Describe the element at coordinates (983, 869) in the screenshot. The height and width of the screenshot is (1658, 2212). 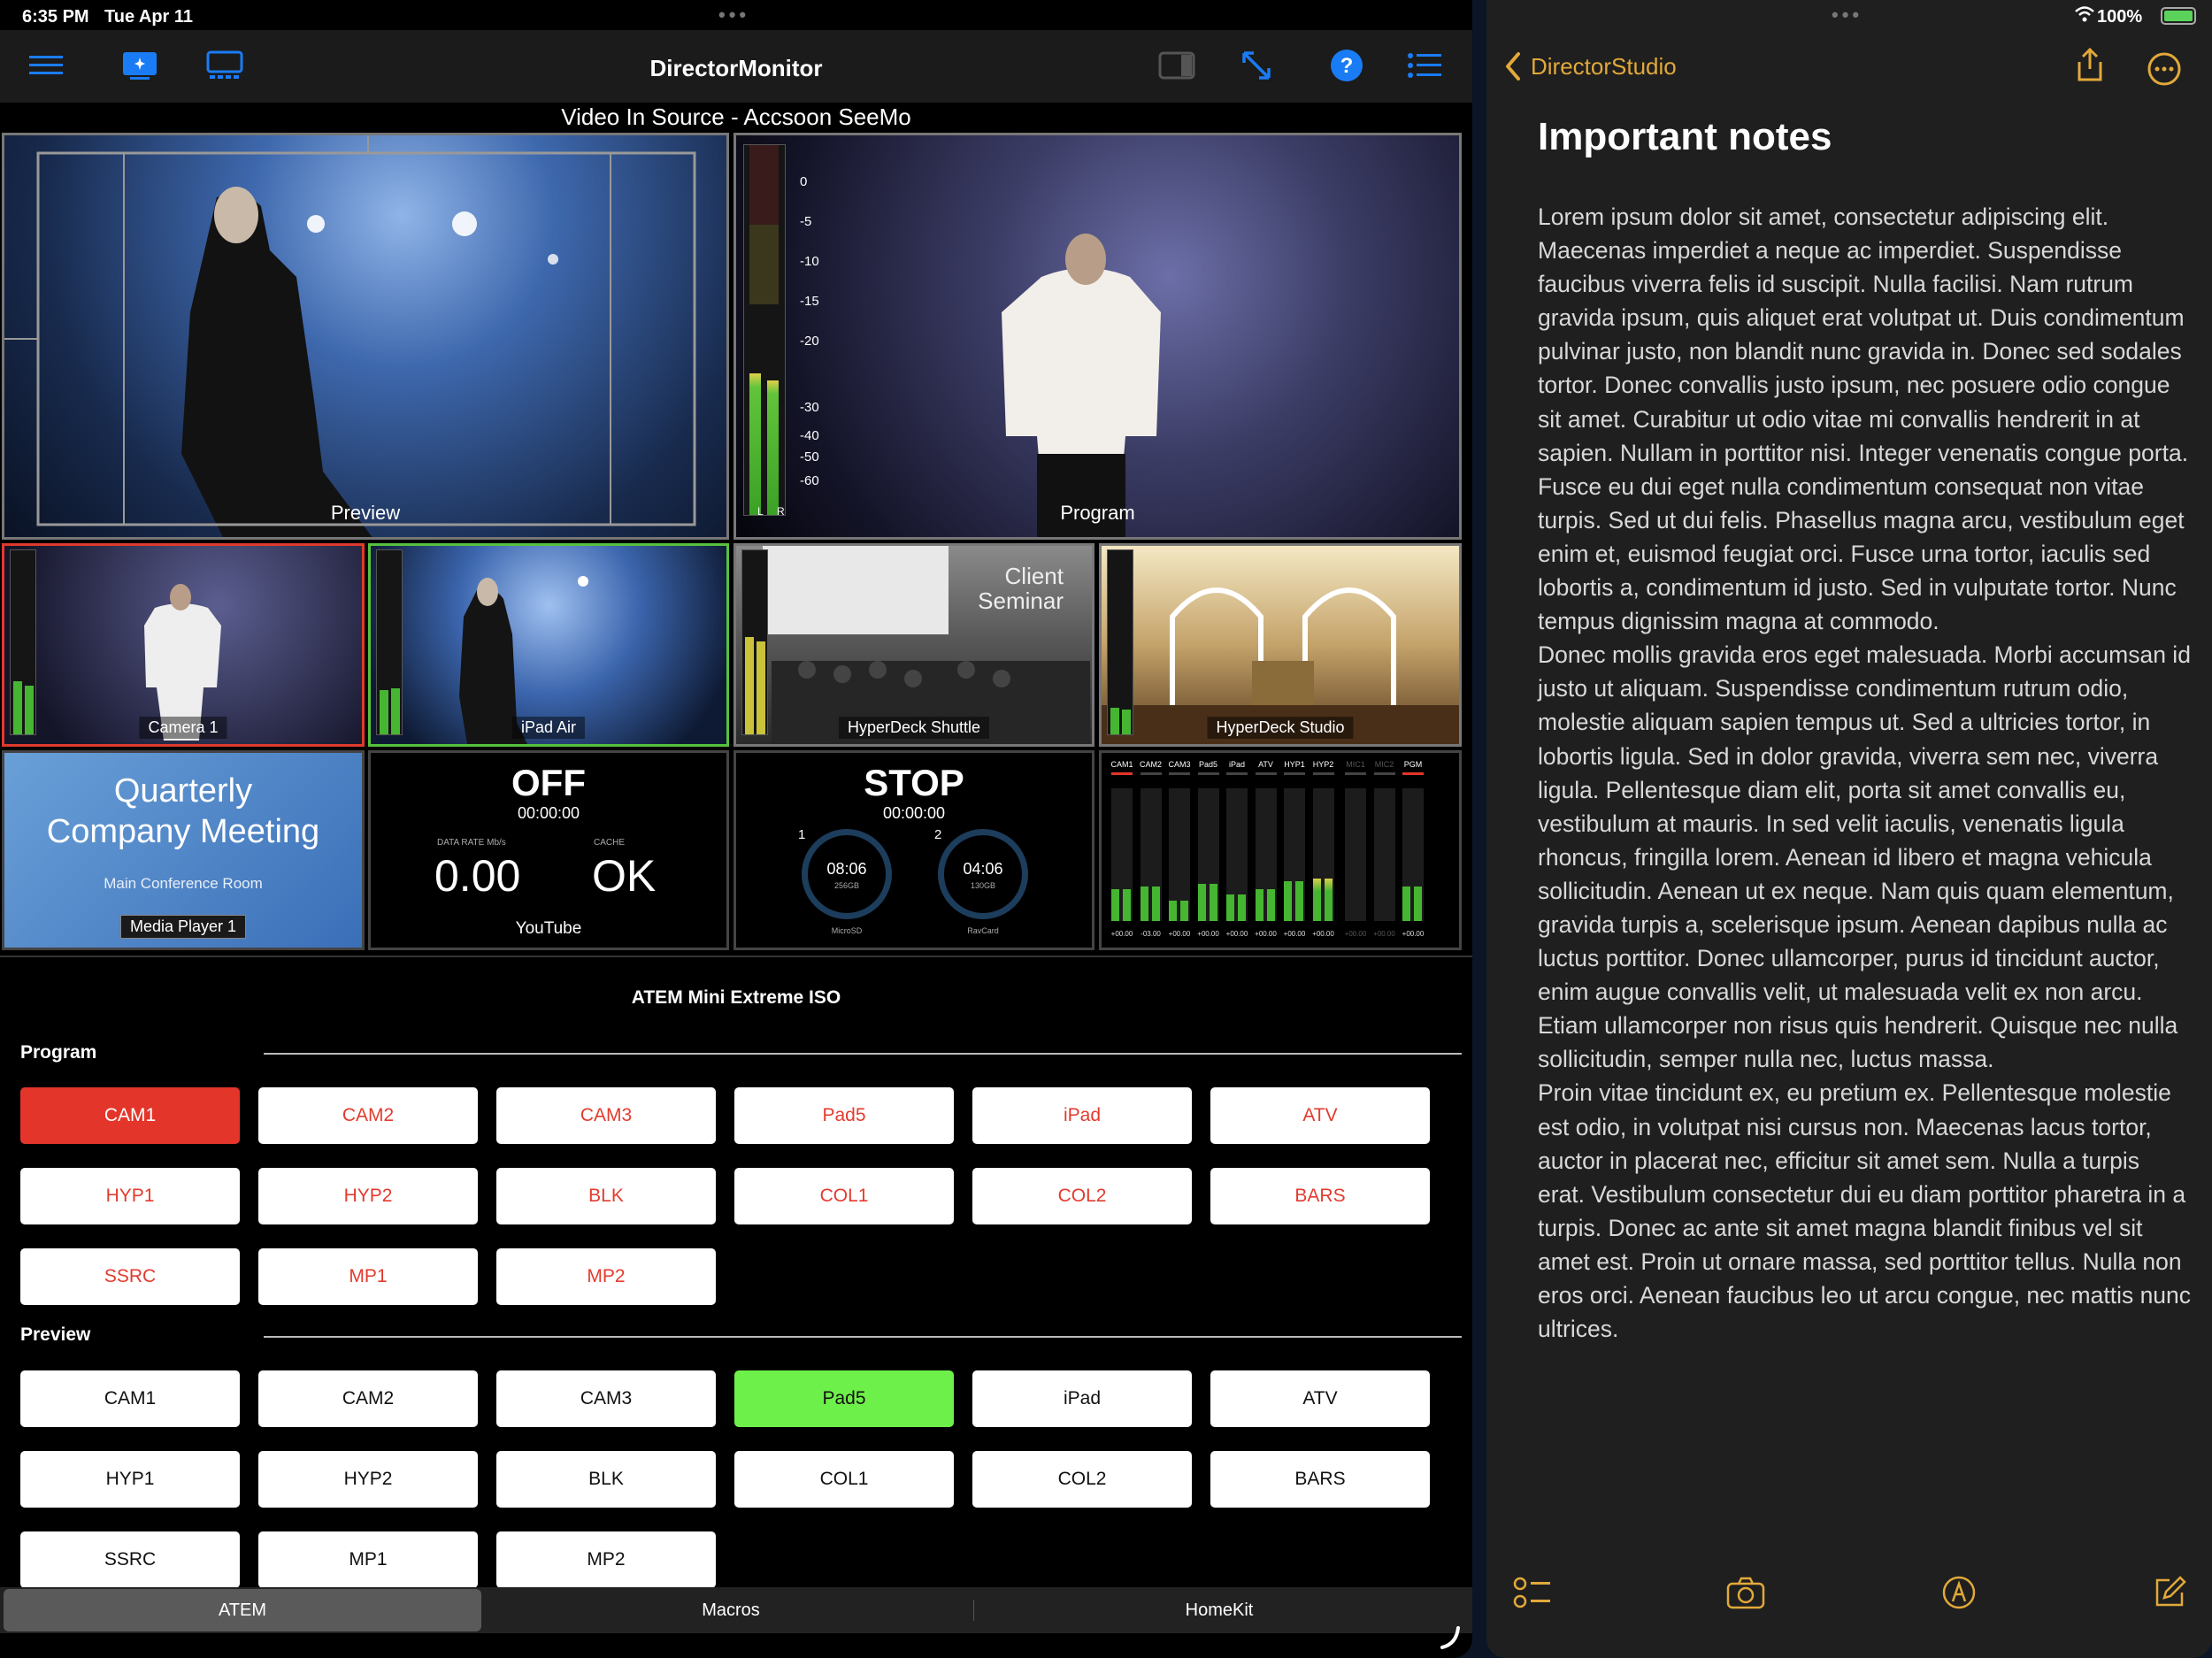
I see `disk-2-time: 04:06` at that location.